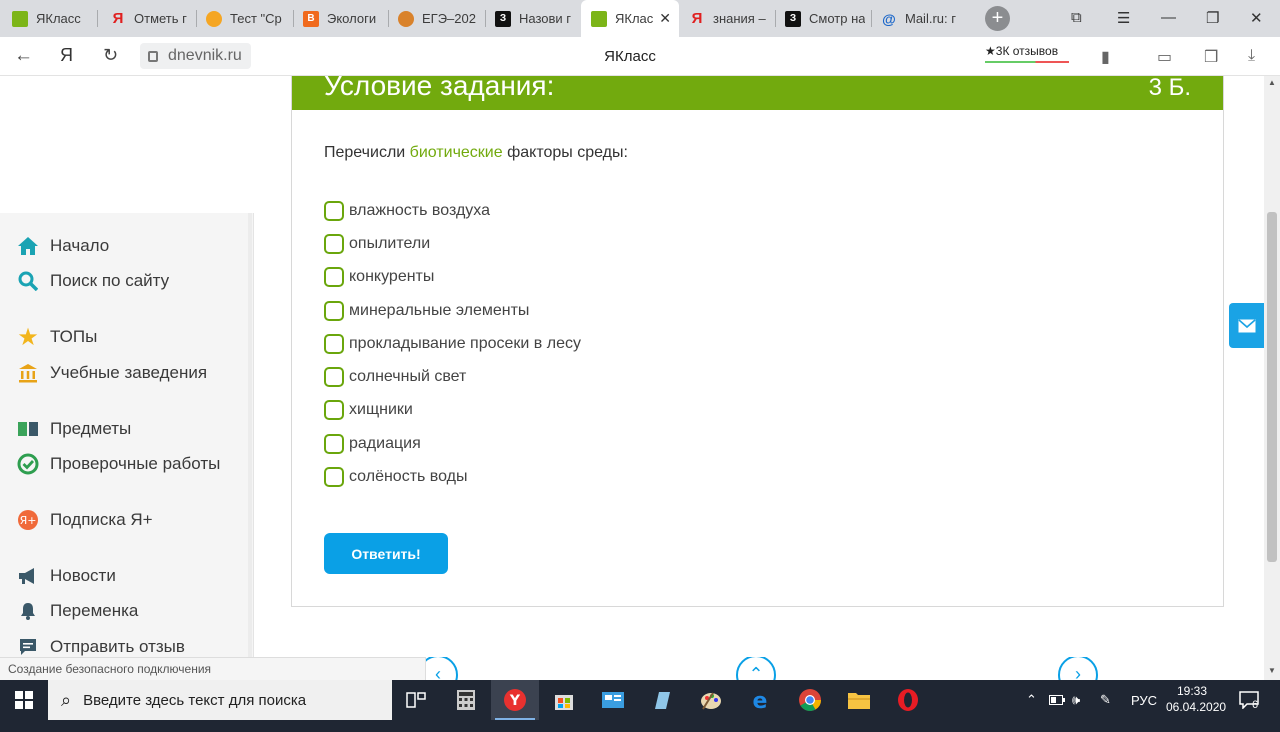 The height and width of the screenshot is (732, 1280). I want to click on battery-saver-icon: ▭, so click(1164, 57).